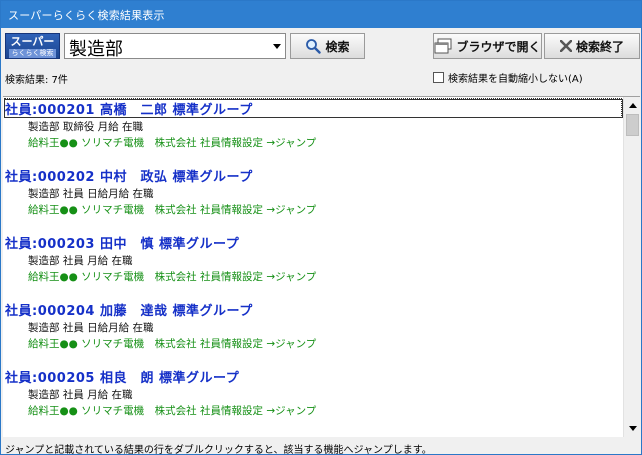  What do you see at coordinates (438, 77) in the screenshot?
I see `checkbox-box` at bounding box center [438, 77].